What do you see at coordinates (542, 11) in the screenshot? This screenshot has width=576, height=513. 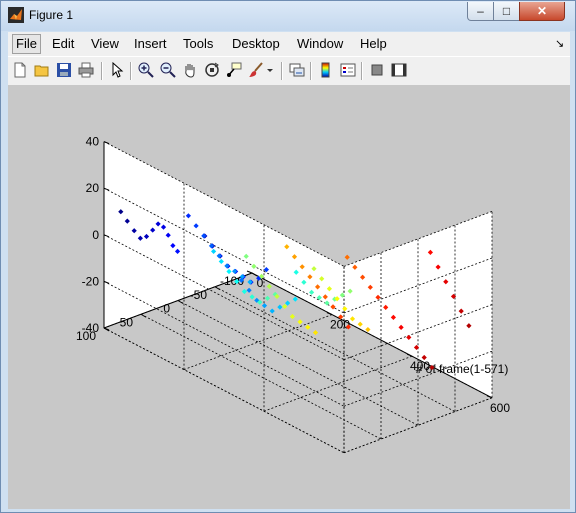 I see `close-button: ✕` at bounding box center [542, 11].